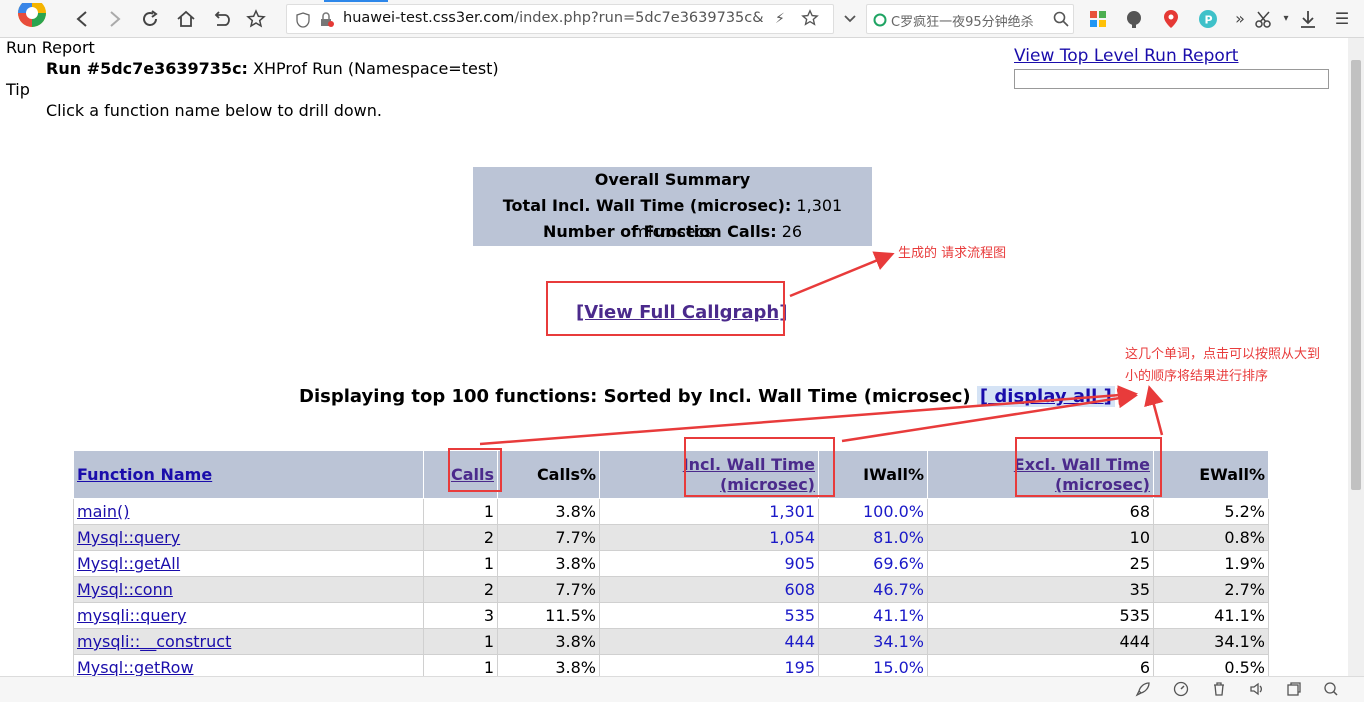 The width and height of the screenshot is (1364, 702). What do you see at coordinates (1264, 19) in the screenshot?
I see `scissors-icon` at bounding box center [1264, 19].